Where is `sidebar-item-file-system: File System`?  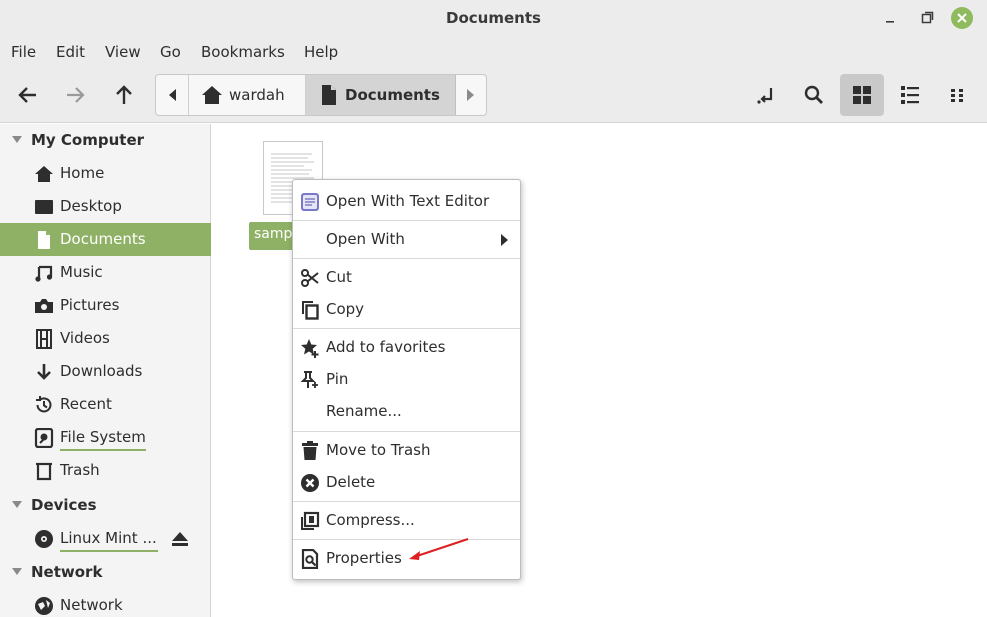 sidebar-item-file-system: File System is located at coordinates (105, 437).